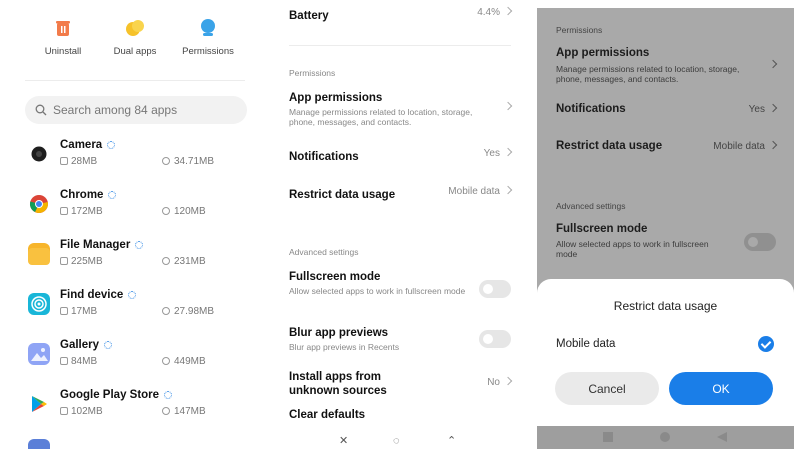 The height and width of the screenshot is (449, 800). Describe the element at coordinates (39, 154) in the screenshot. I see `camera-app-icon` at that location.